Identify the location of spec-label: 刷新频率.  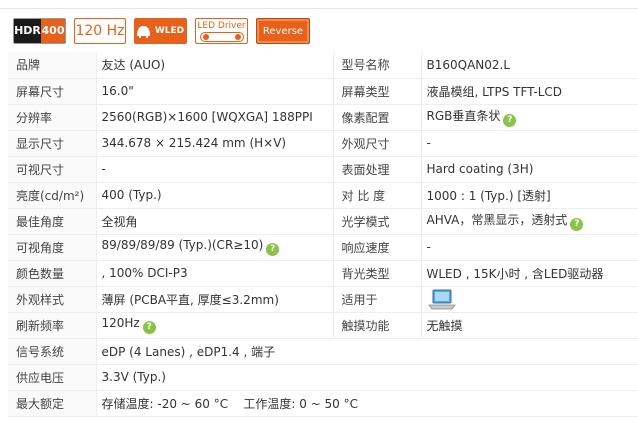
(52, 325).